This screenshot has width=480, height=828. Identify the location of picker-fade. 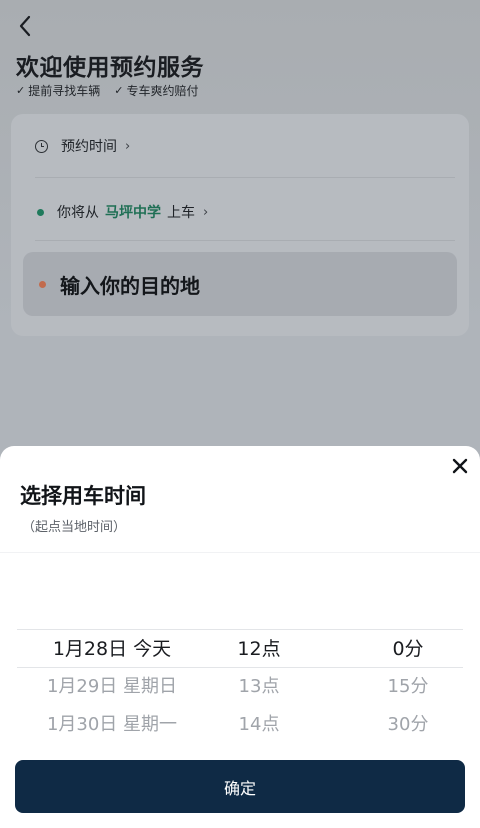
(240, 749).